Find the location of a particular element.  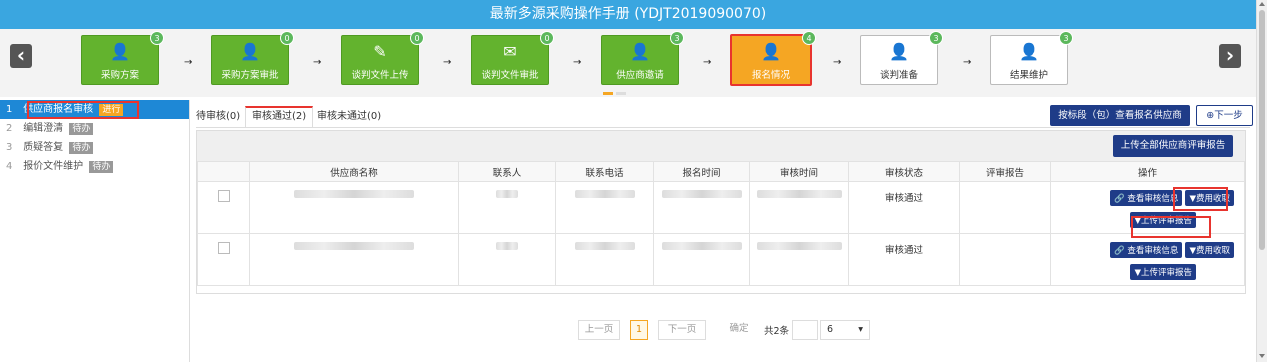

phone-cell is located at coordinates (604, 207).